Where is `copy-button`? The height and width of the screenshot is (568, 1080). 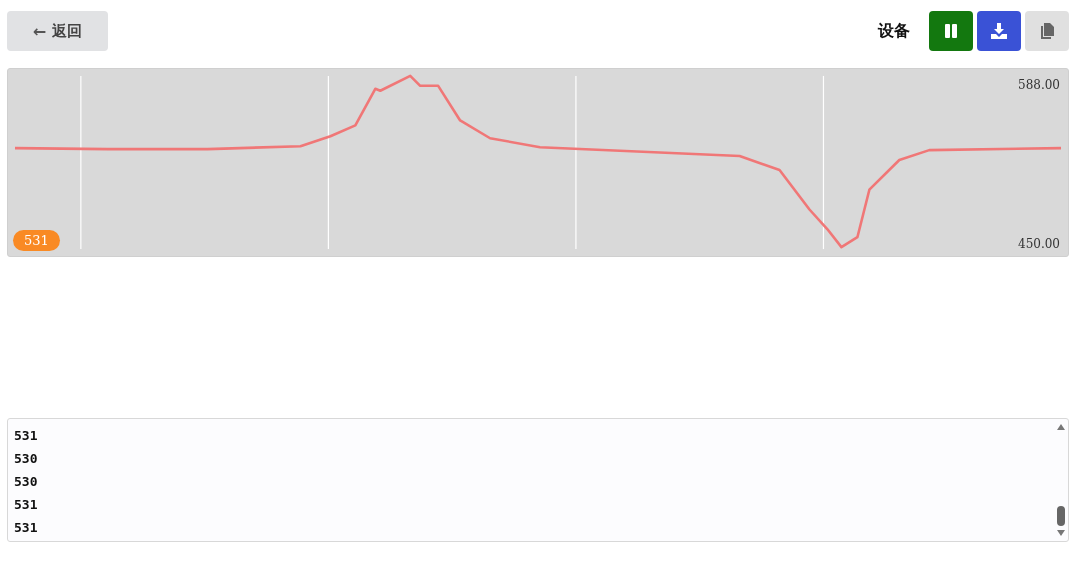
copy-button is located at coordinates (1047, 31).